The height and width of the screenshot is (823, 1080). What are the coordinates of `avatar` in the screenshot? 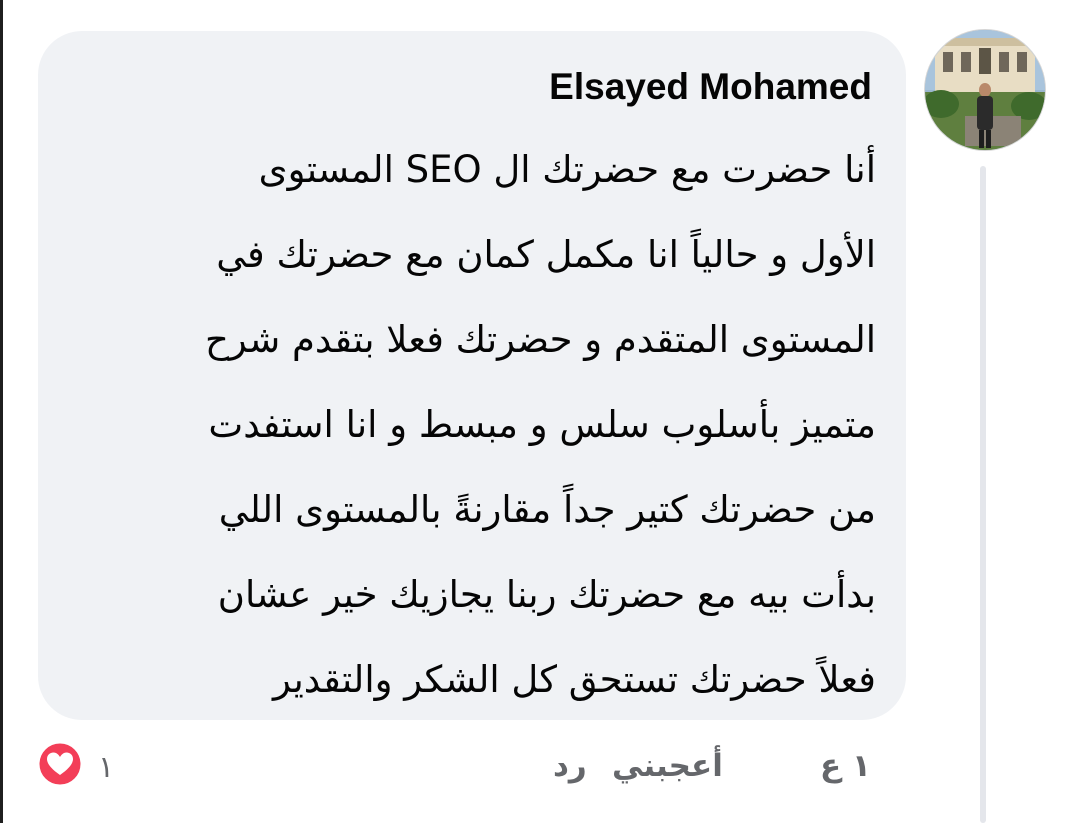 It's located at (985, 90).